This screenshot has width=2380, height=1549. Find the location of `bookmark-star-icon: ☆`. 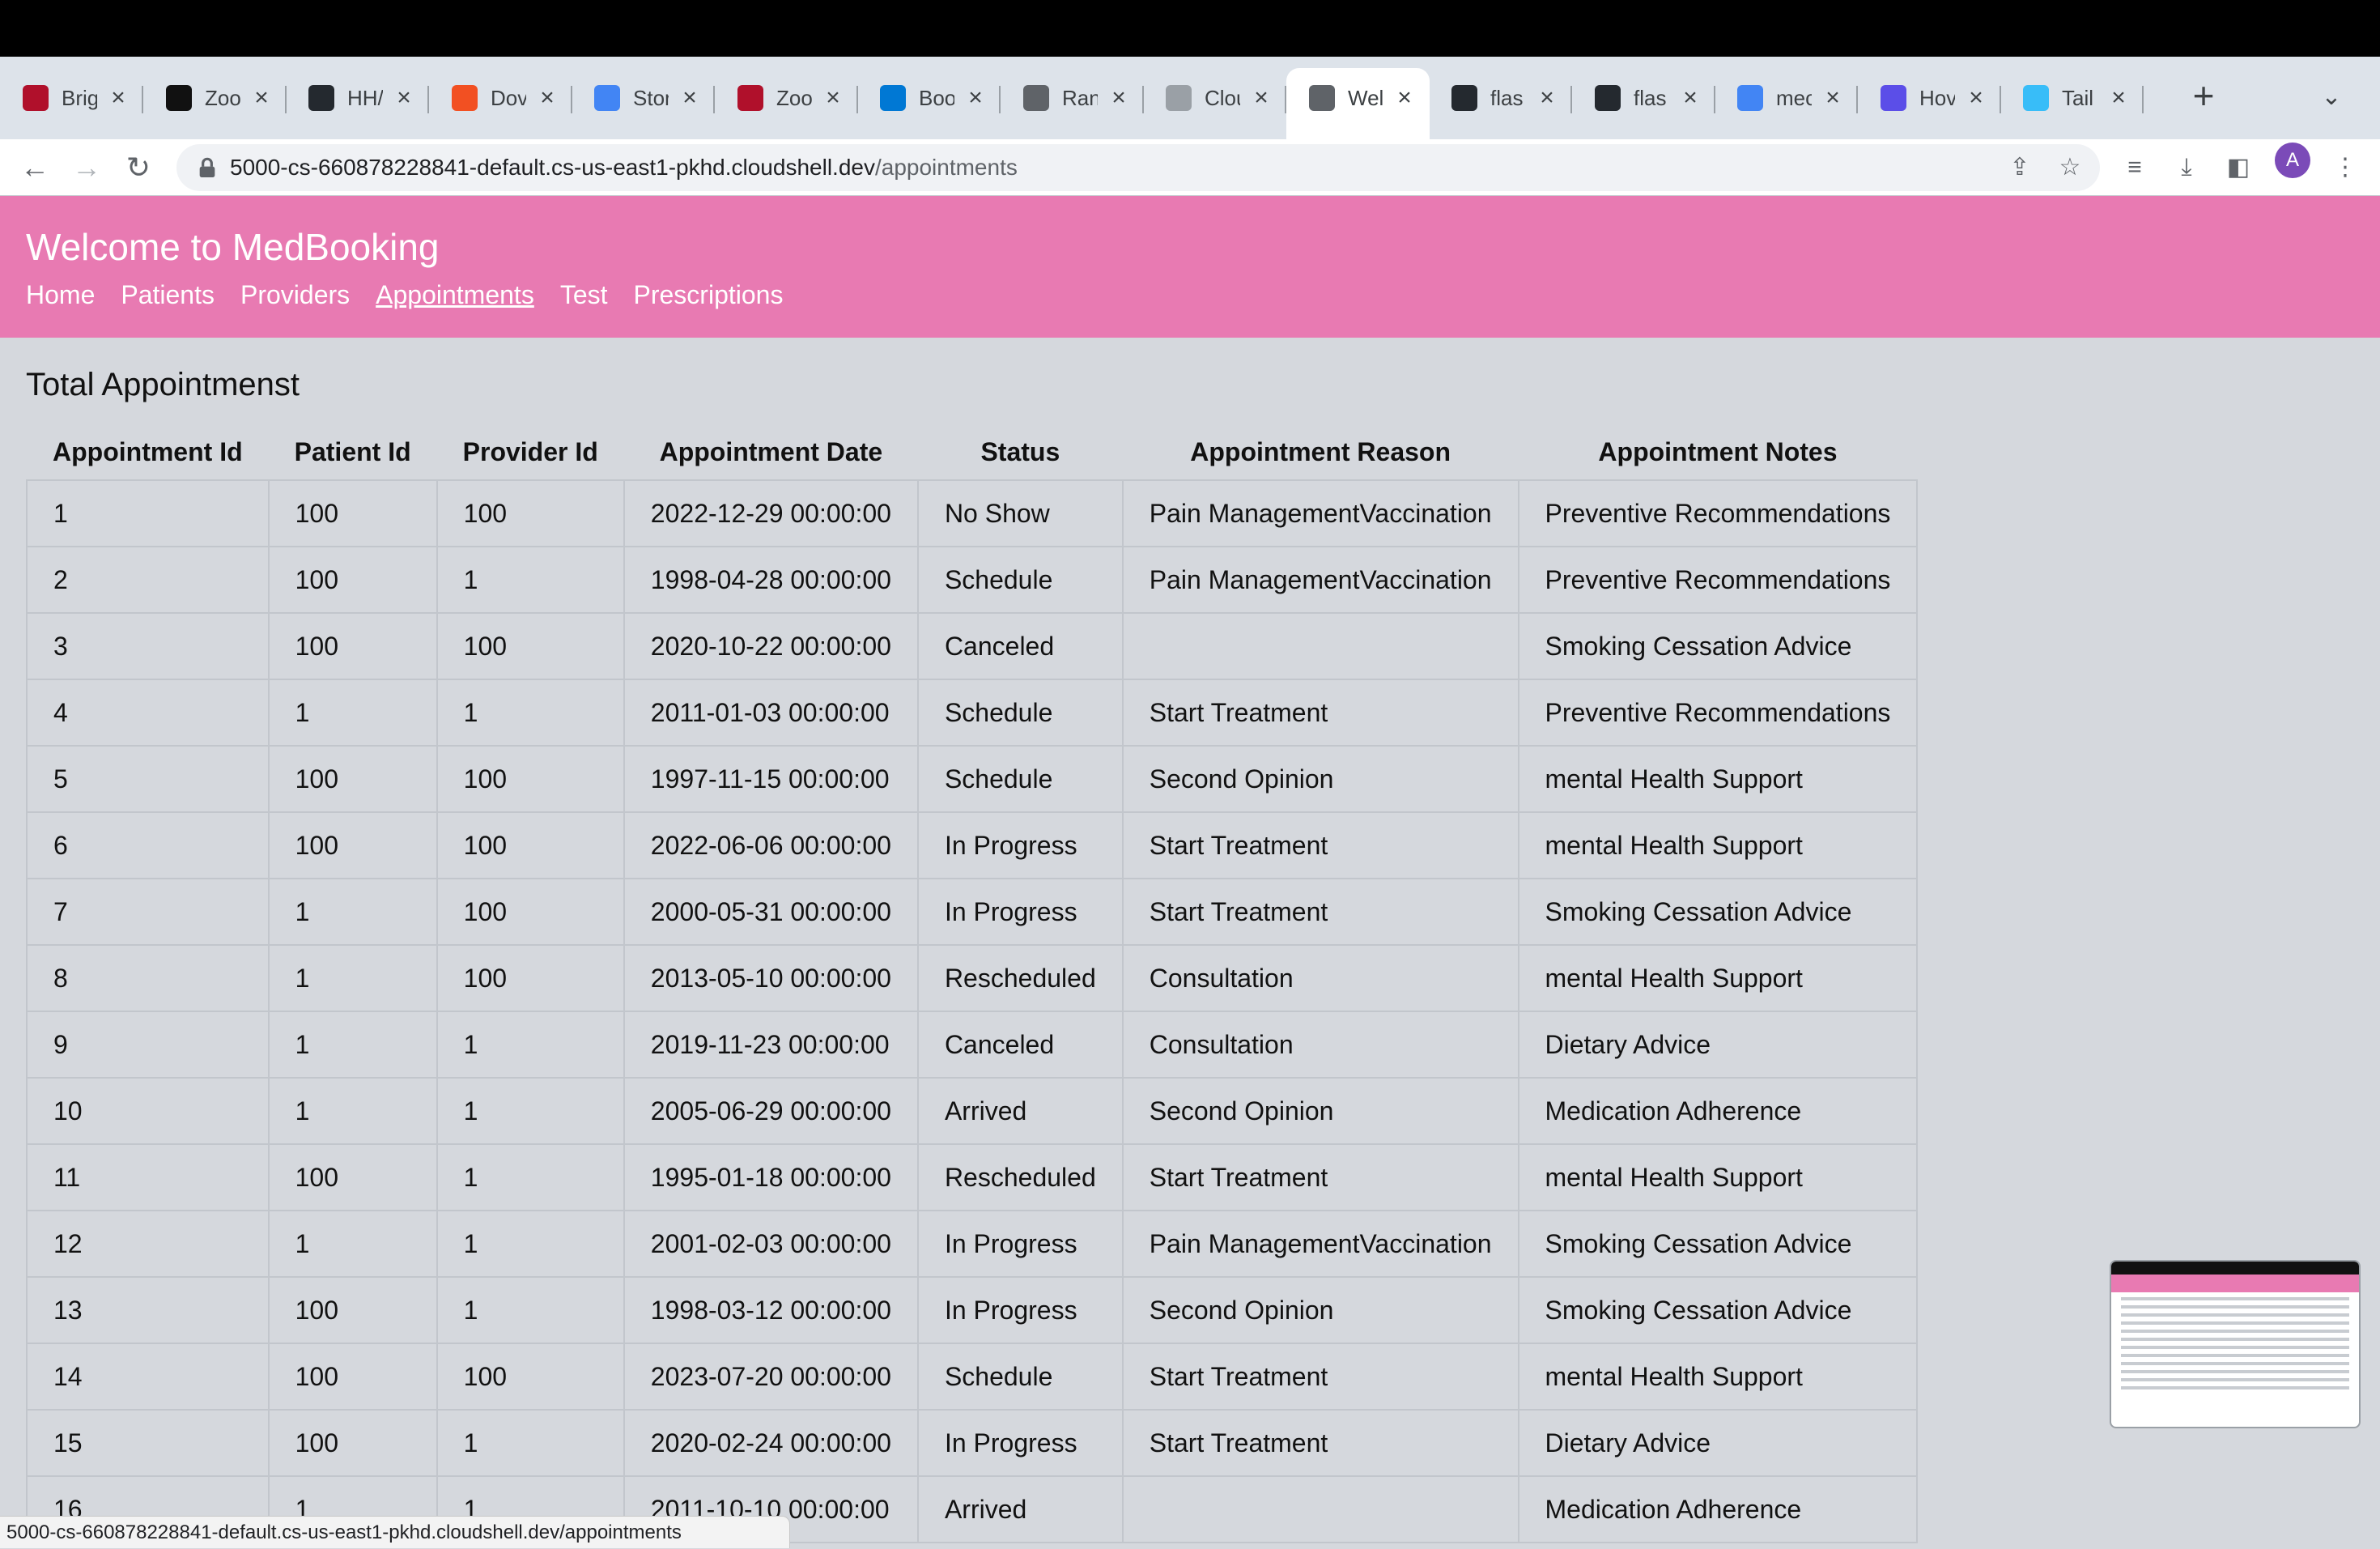

bookmark-star-icon: ☆ is located at coordinates (2070, 167).